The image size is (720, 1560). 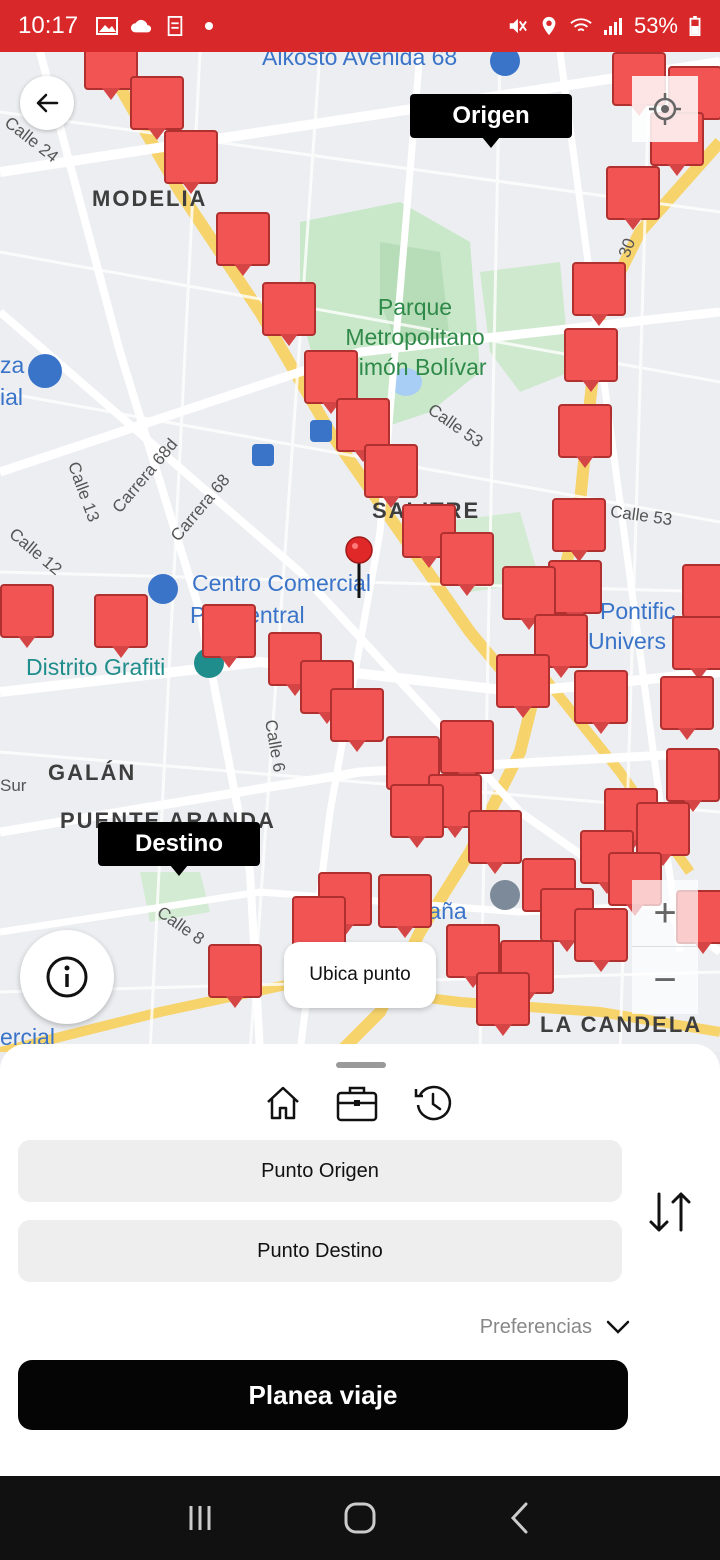 I want to click on gallery-icon, so click(x=107, y=26).